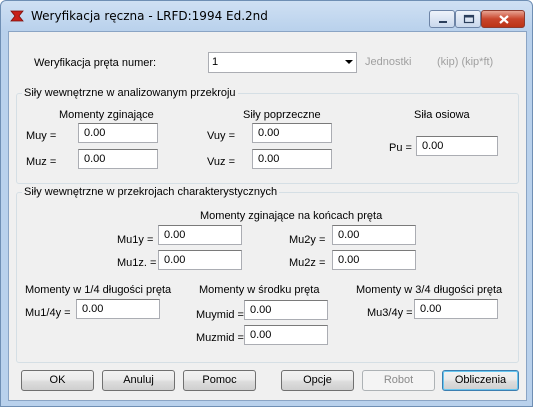 The height and width of the screenshot is (409, 535). Describe the element at coordinates (118, 309) in the screenshot. I see `mu14y-input: 0.00` at that location.